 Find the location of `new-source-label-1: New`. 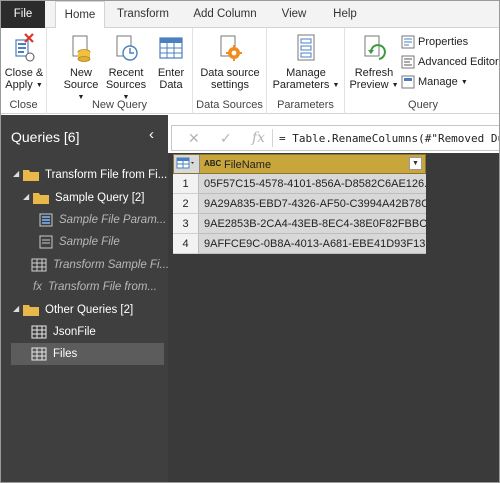

new-source-label-1: New is located at coordinates (80, 73).